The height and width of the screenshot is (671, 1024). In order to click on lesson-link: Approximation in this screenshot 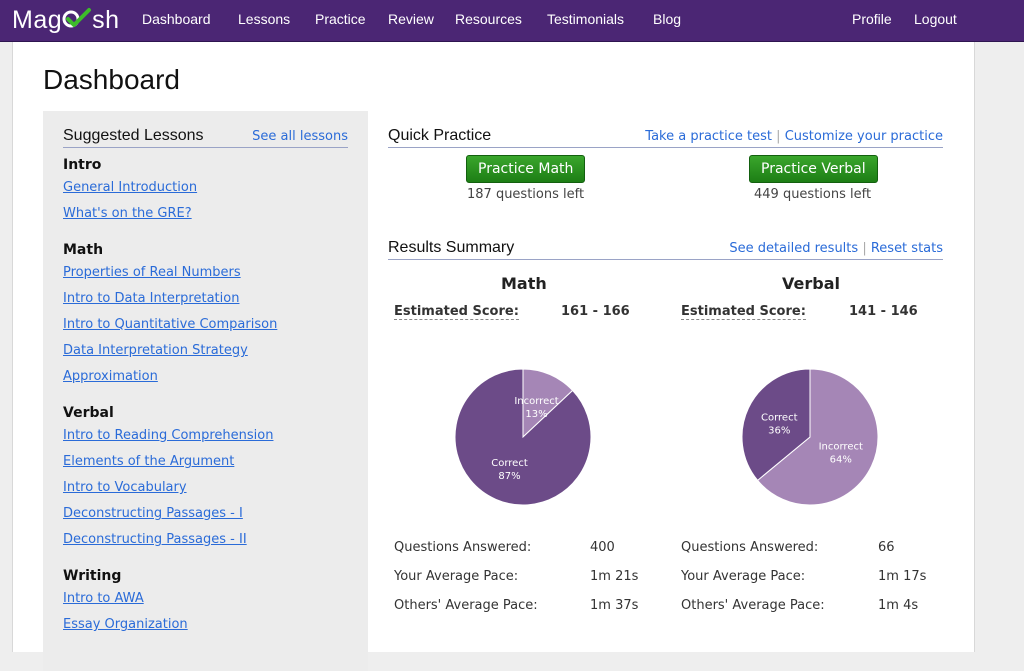, I will do `click(110, 376)`.